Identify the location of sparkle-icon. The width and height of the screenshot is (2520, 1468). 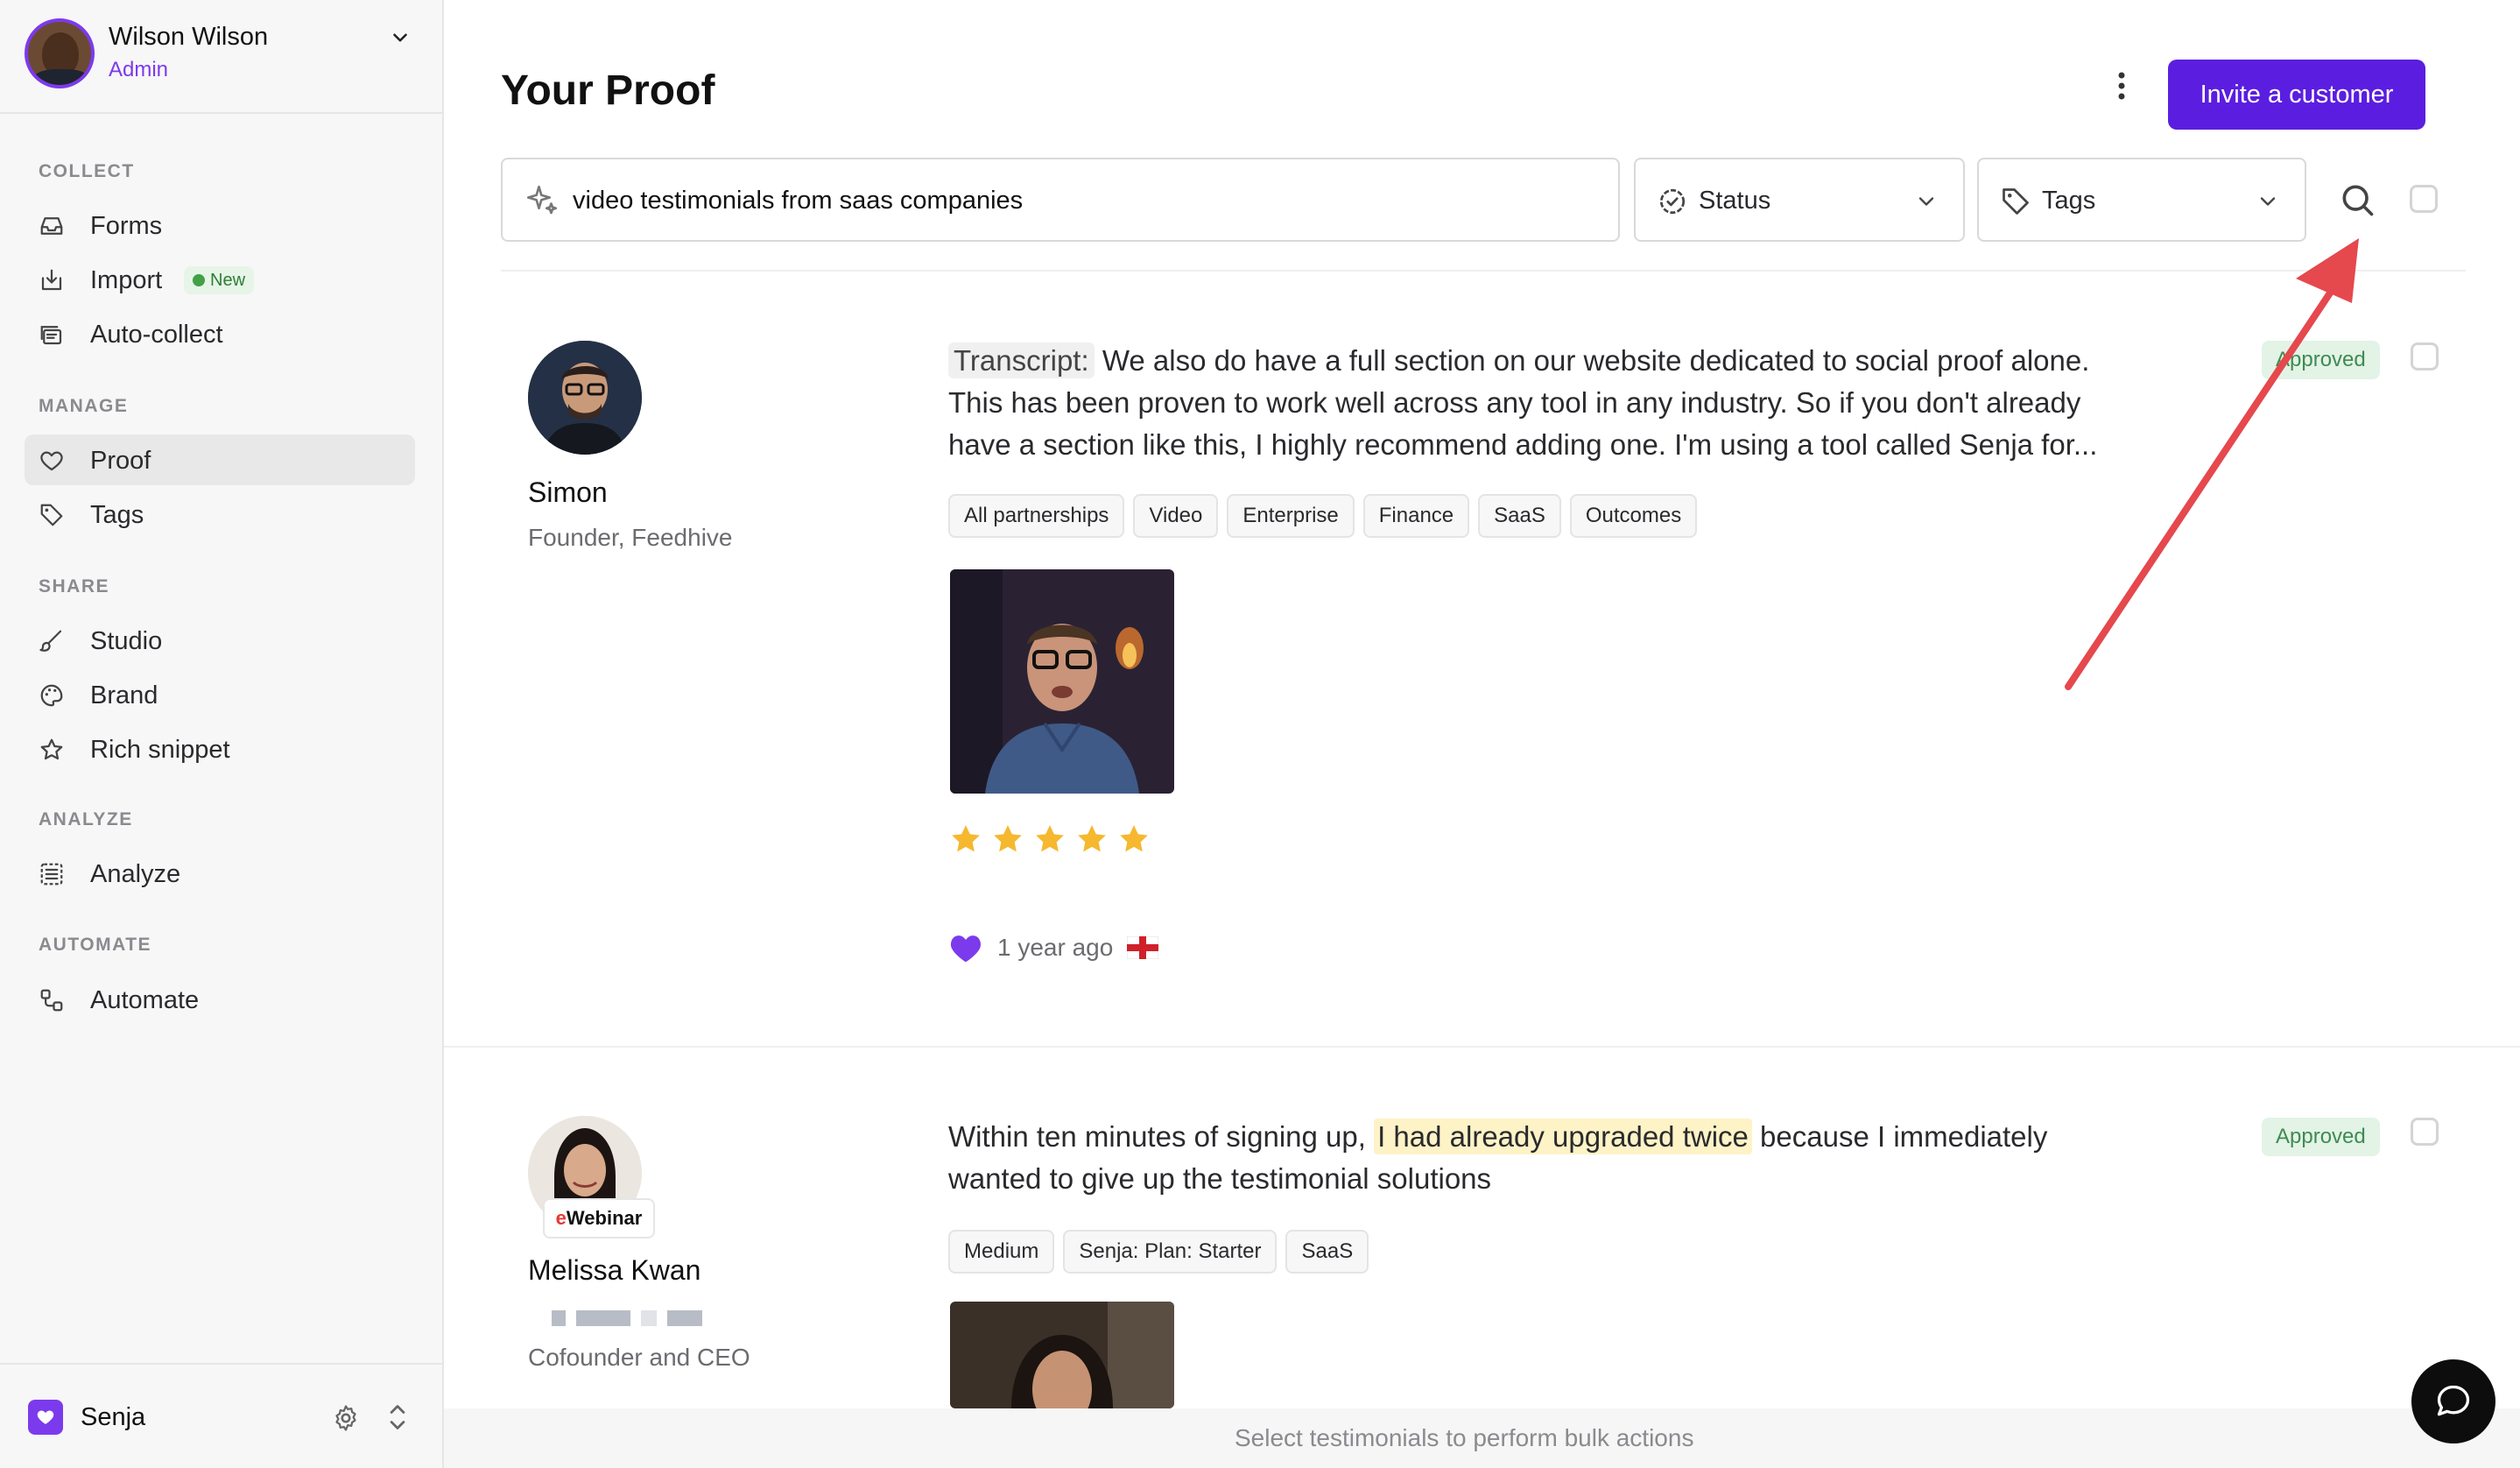
(542, 200).